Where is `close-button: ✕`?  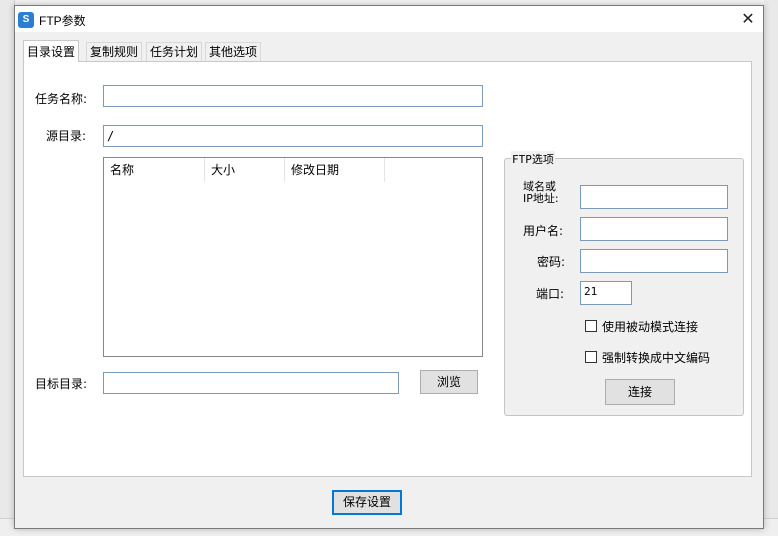 close-button: ✕ is located at coordinates (748, 19).